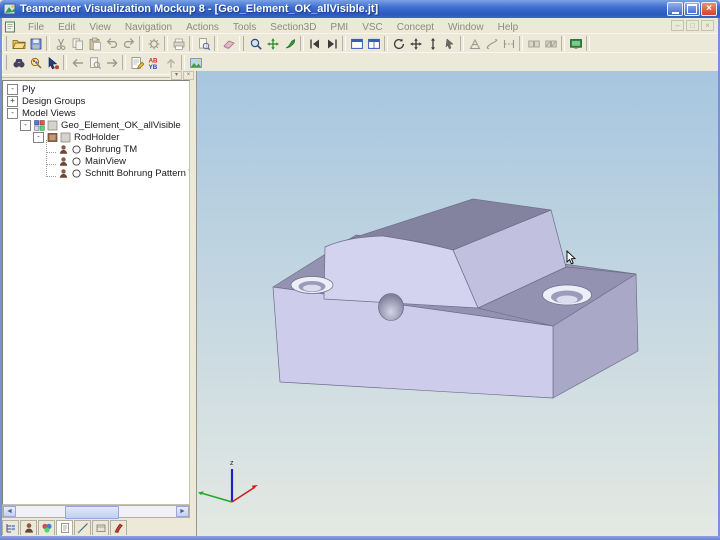  Describe the element at coordinates (331, 43) in the screenshot. I see `last-button` at that location.